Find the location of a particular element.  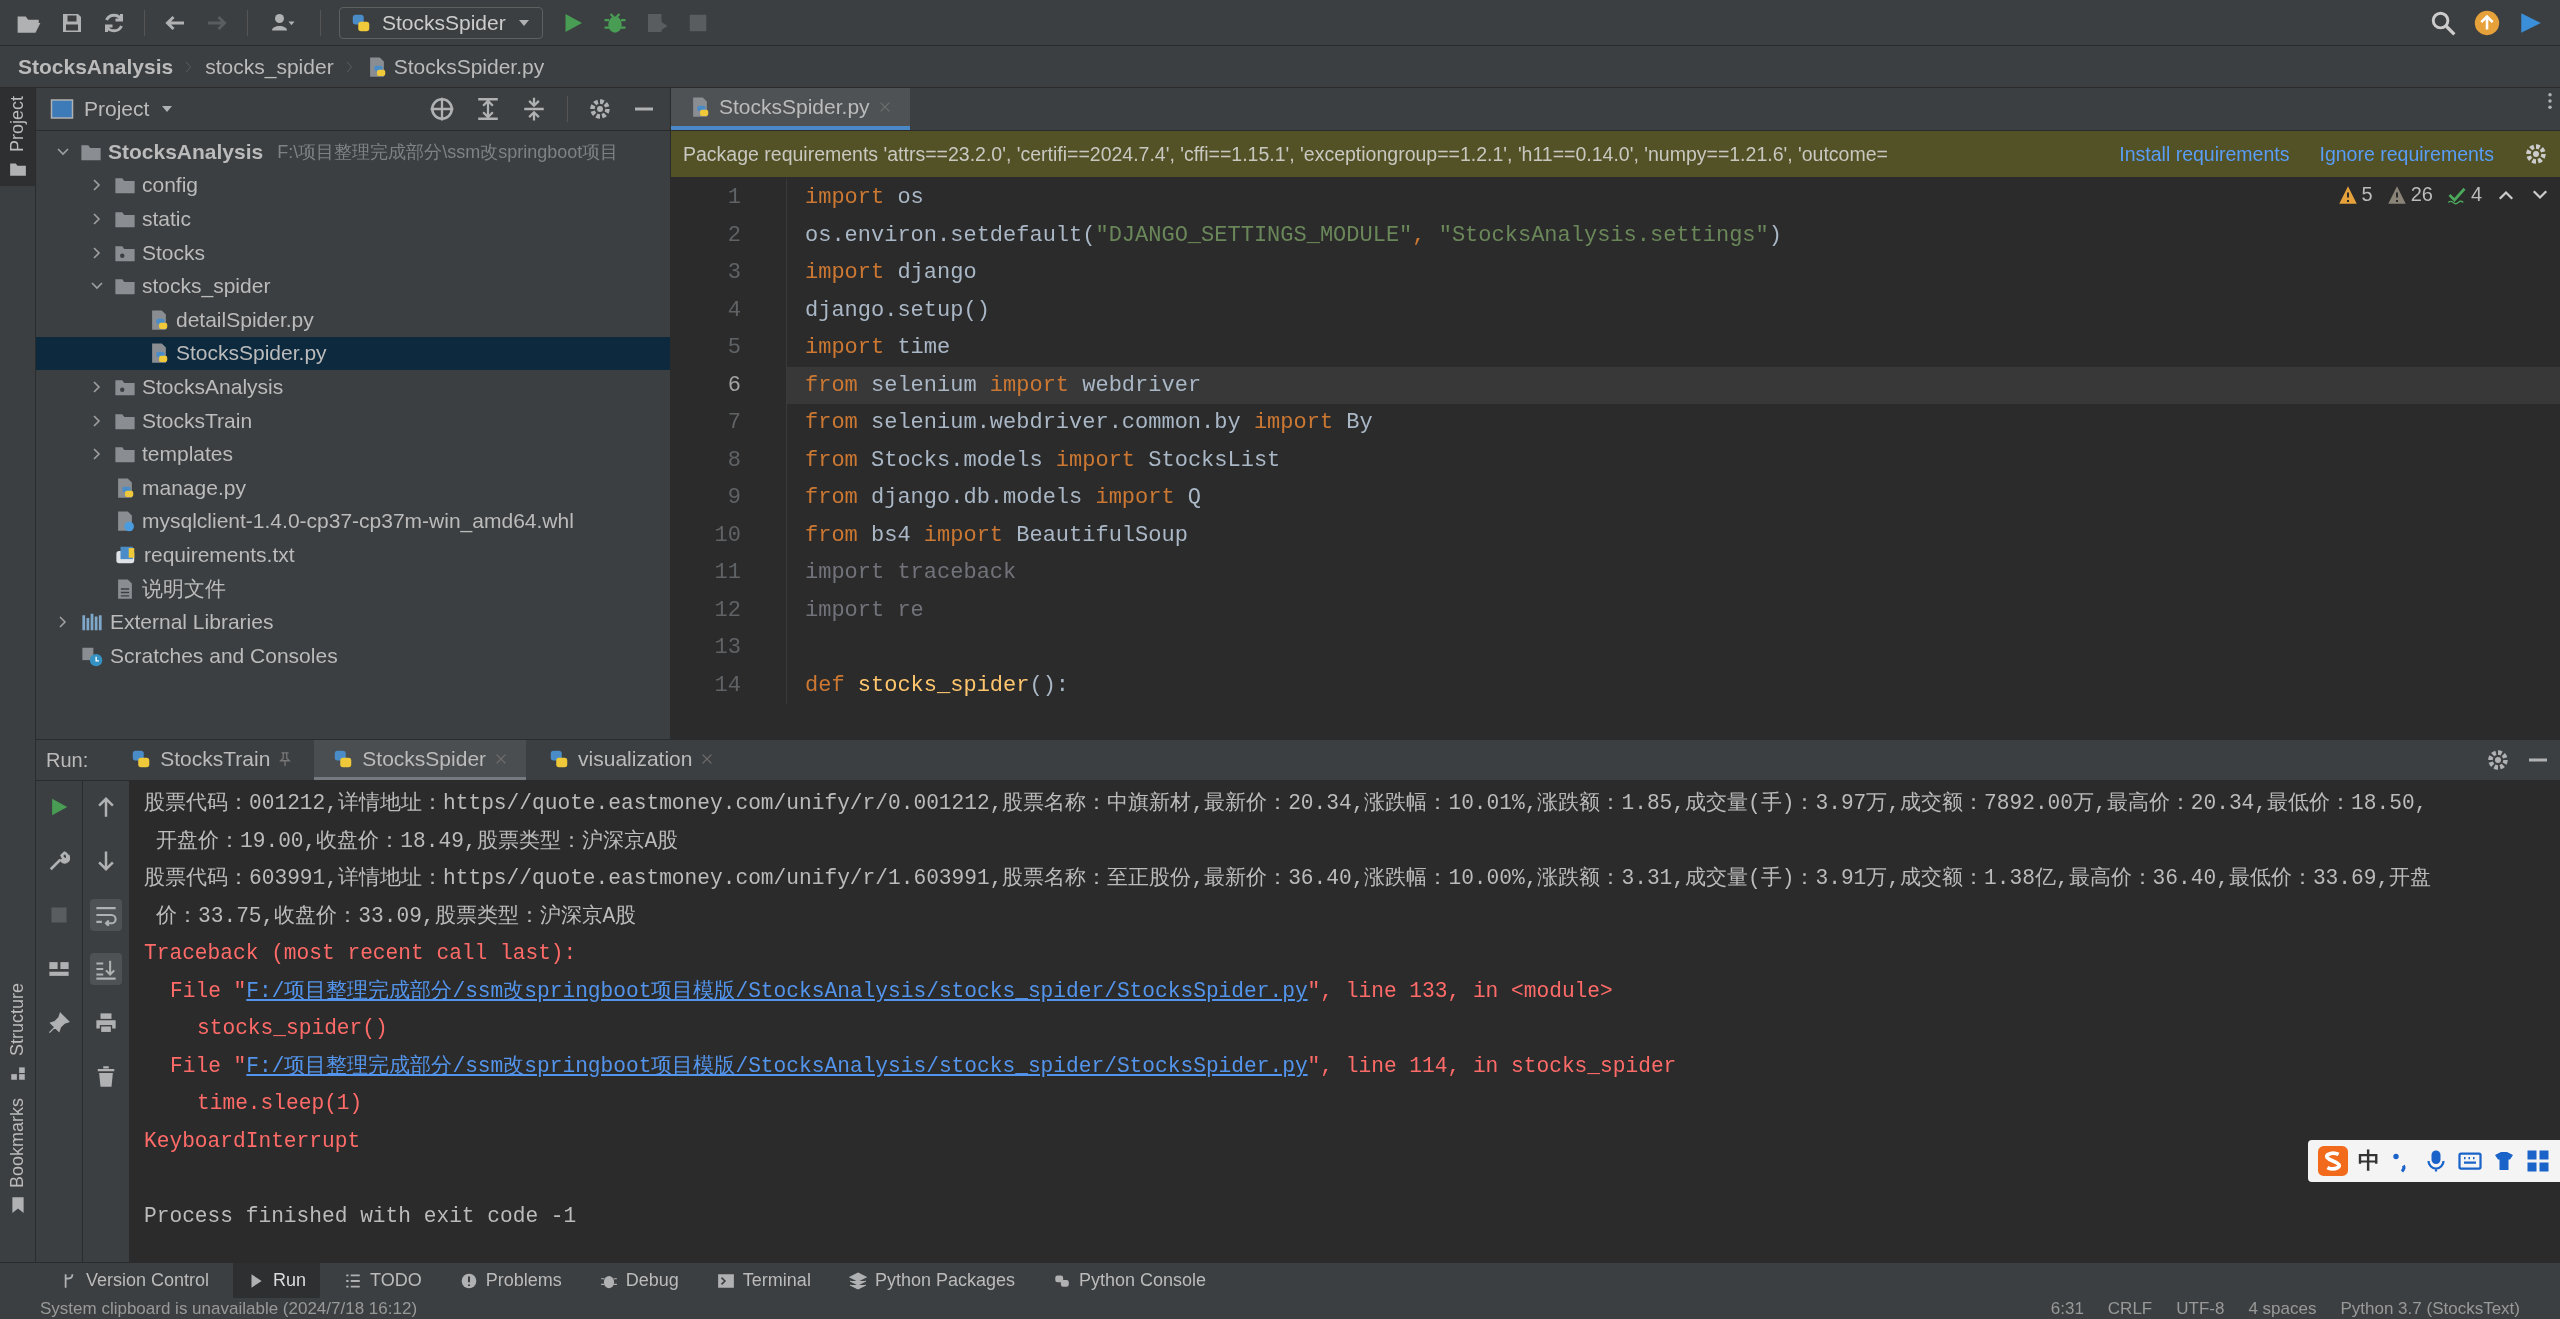

breadcrumb-item: stocks_spider is located at coordinates (269, 66).